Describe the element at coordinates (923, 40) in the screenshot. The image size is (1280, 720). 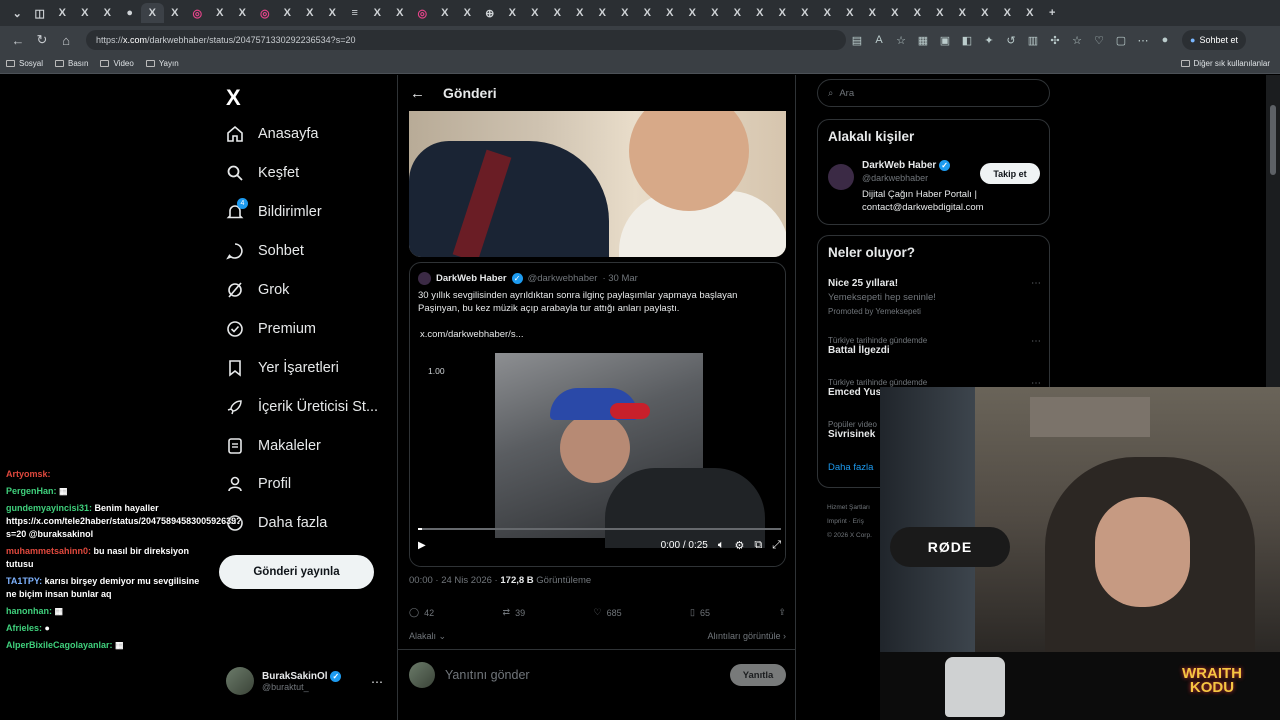
I see `extension-icon: ▦` at that location.